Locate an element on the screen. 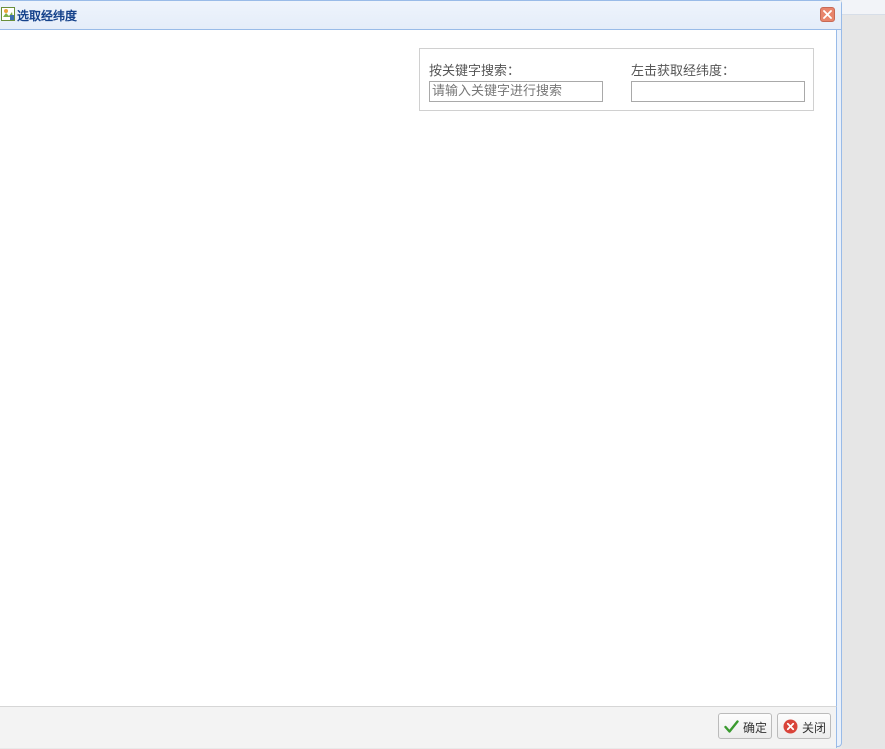 The height and width of the screenshot is (749, 885). dialog-close-button is located at coordinates (827, 14).